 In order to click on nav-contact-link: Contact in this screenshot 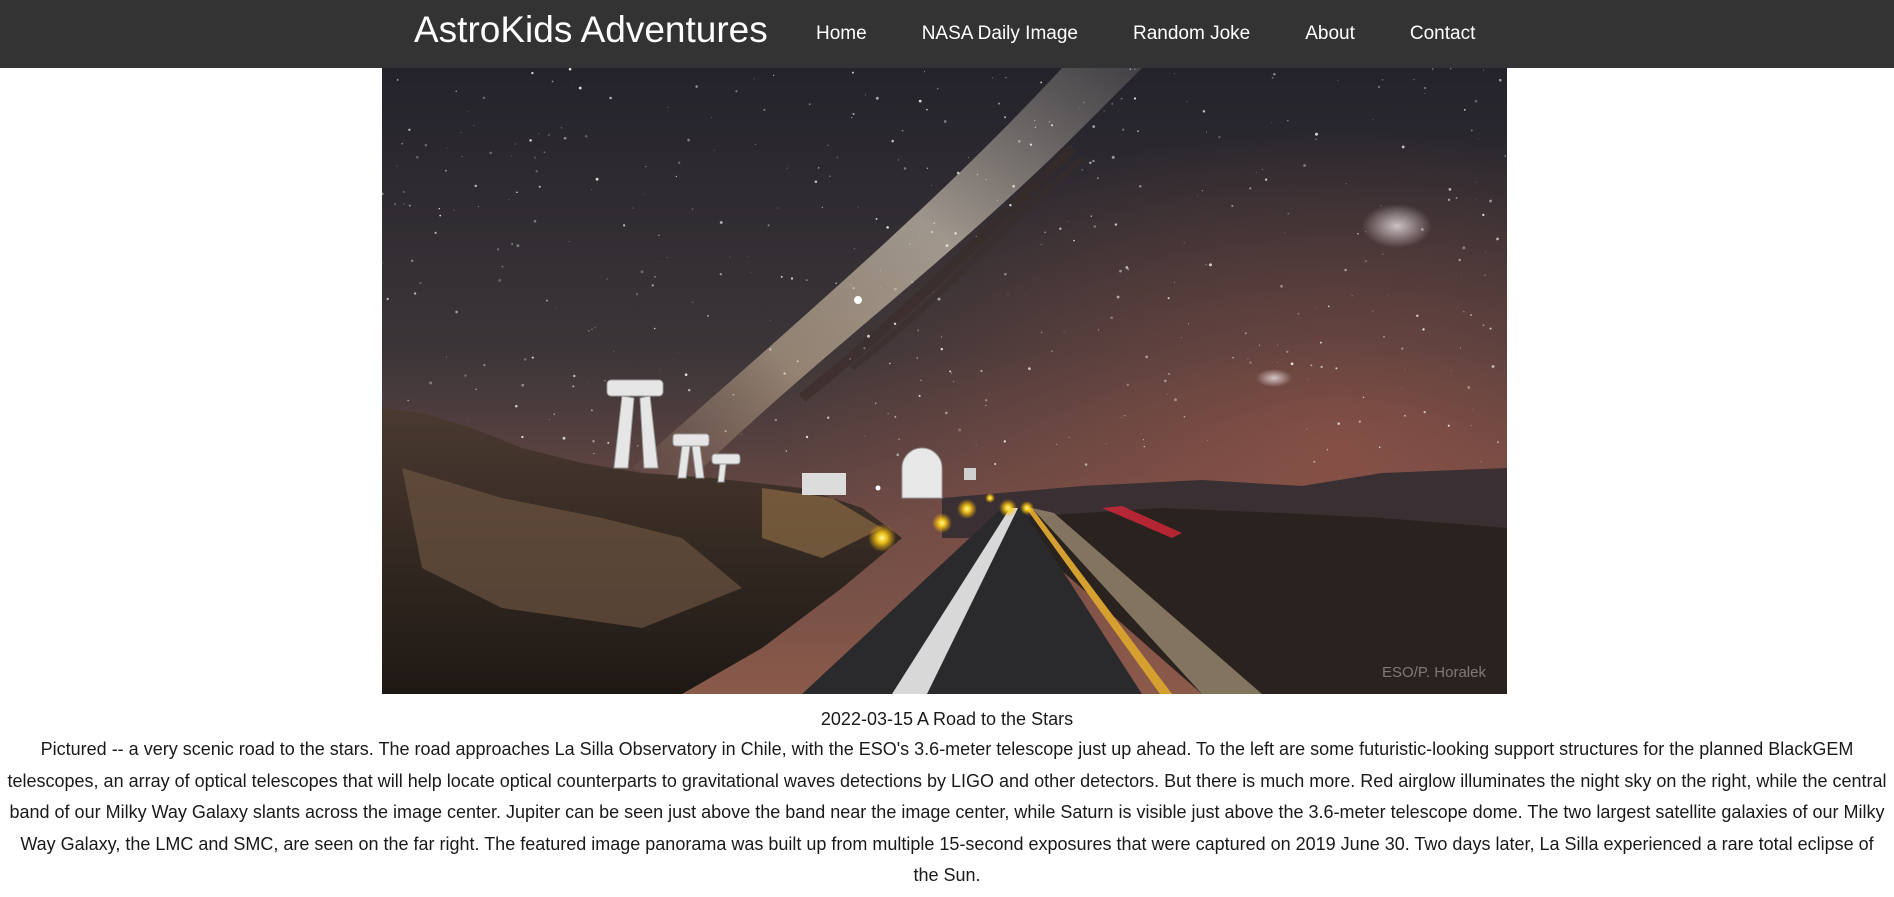, I will do `click(1442, 34)`.